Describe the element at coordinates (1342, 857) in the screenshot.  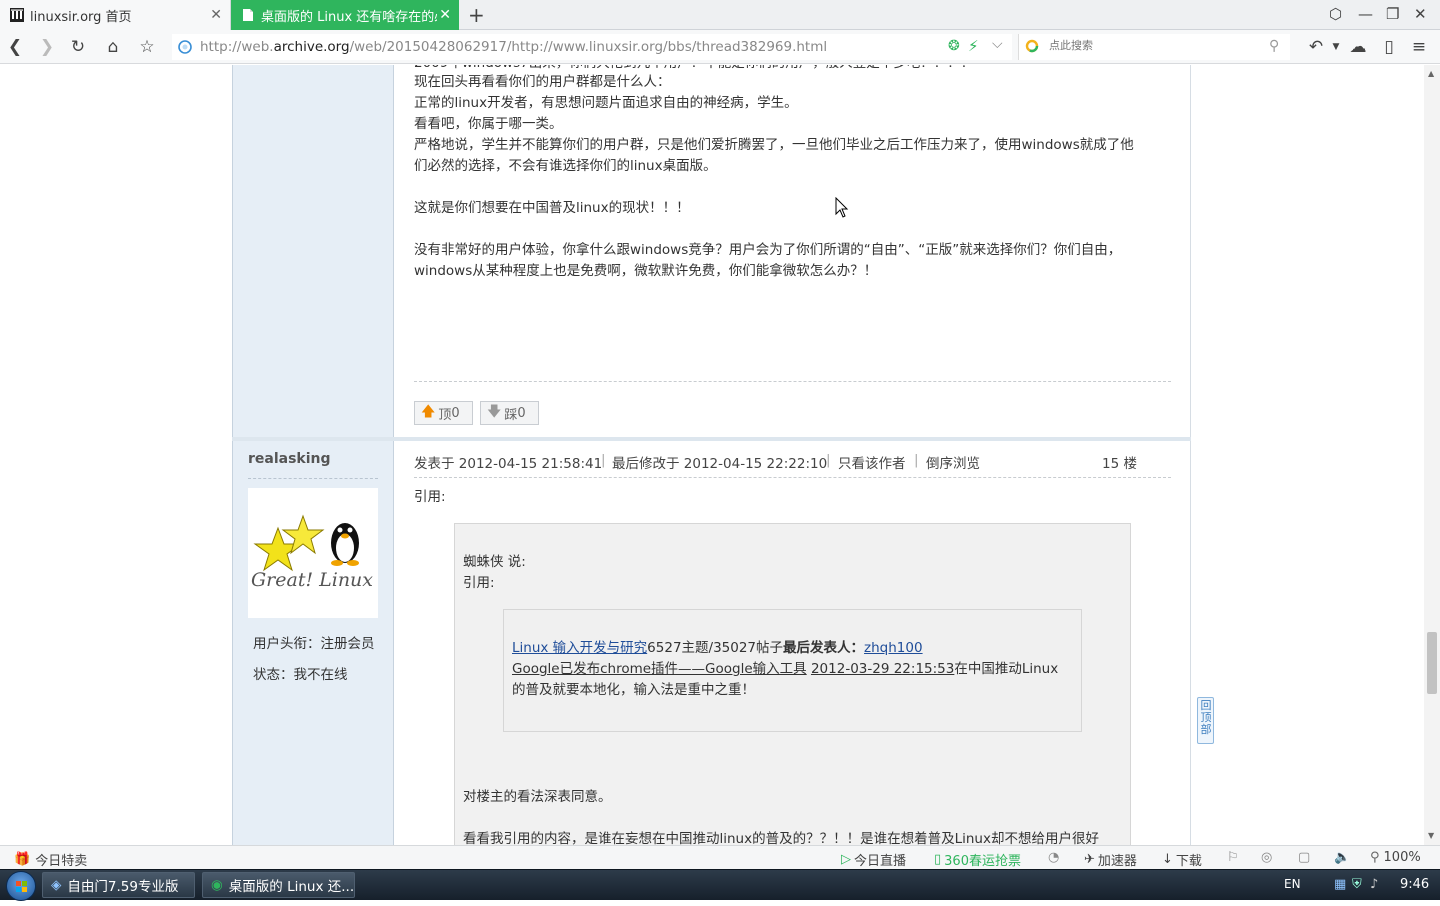
I see `sound-icon: 🔈` at that location.